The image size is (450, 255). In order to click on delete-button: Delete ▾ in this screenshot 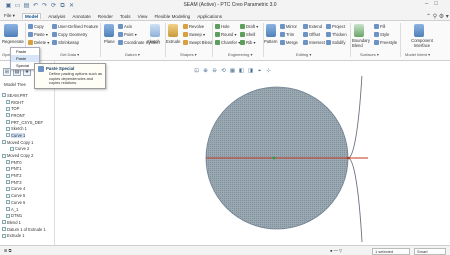, I will do `click(38, 42)`.